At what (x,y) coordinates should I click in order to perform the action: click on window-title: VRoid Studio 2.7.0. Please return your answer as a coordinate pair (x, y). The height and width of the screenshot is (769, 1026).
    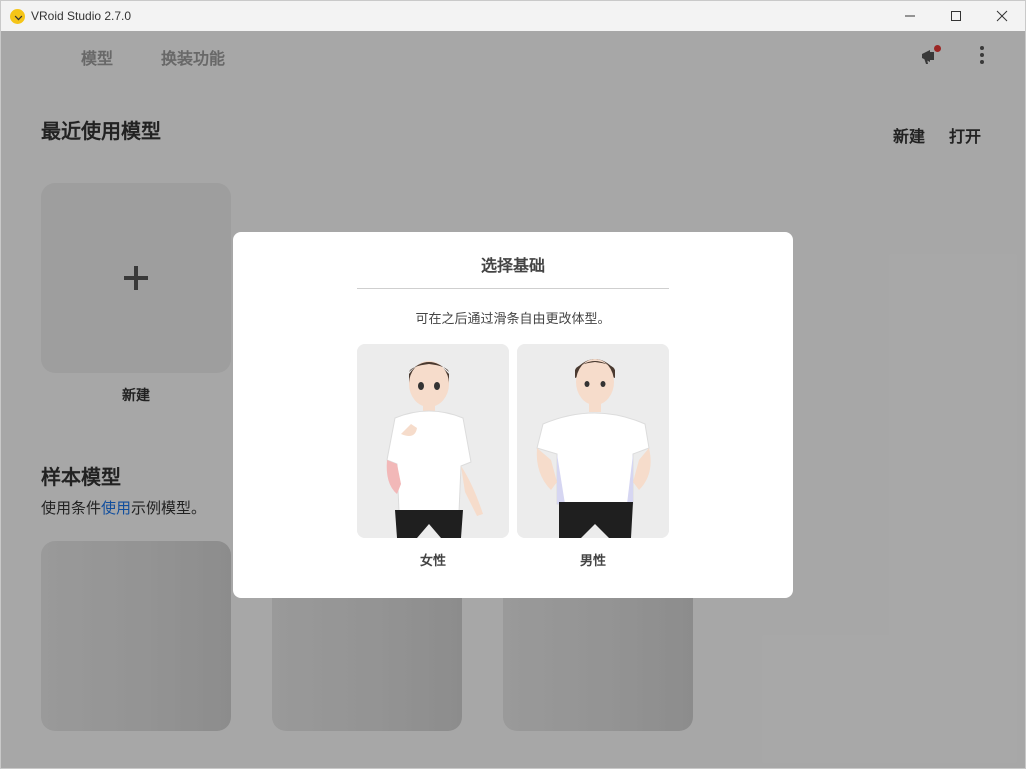
    Looking at the image, I should click on (81, 16).